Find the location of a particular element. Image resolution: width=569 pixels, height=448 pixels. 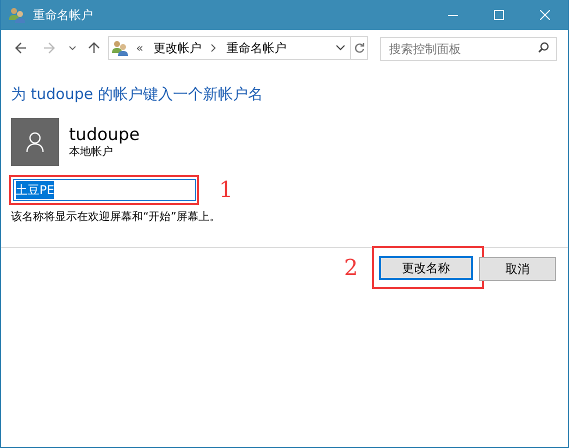

address-bar: « 更改帐户 重命名帐户 is located at coordinates (238, 48).